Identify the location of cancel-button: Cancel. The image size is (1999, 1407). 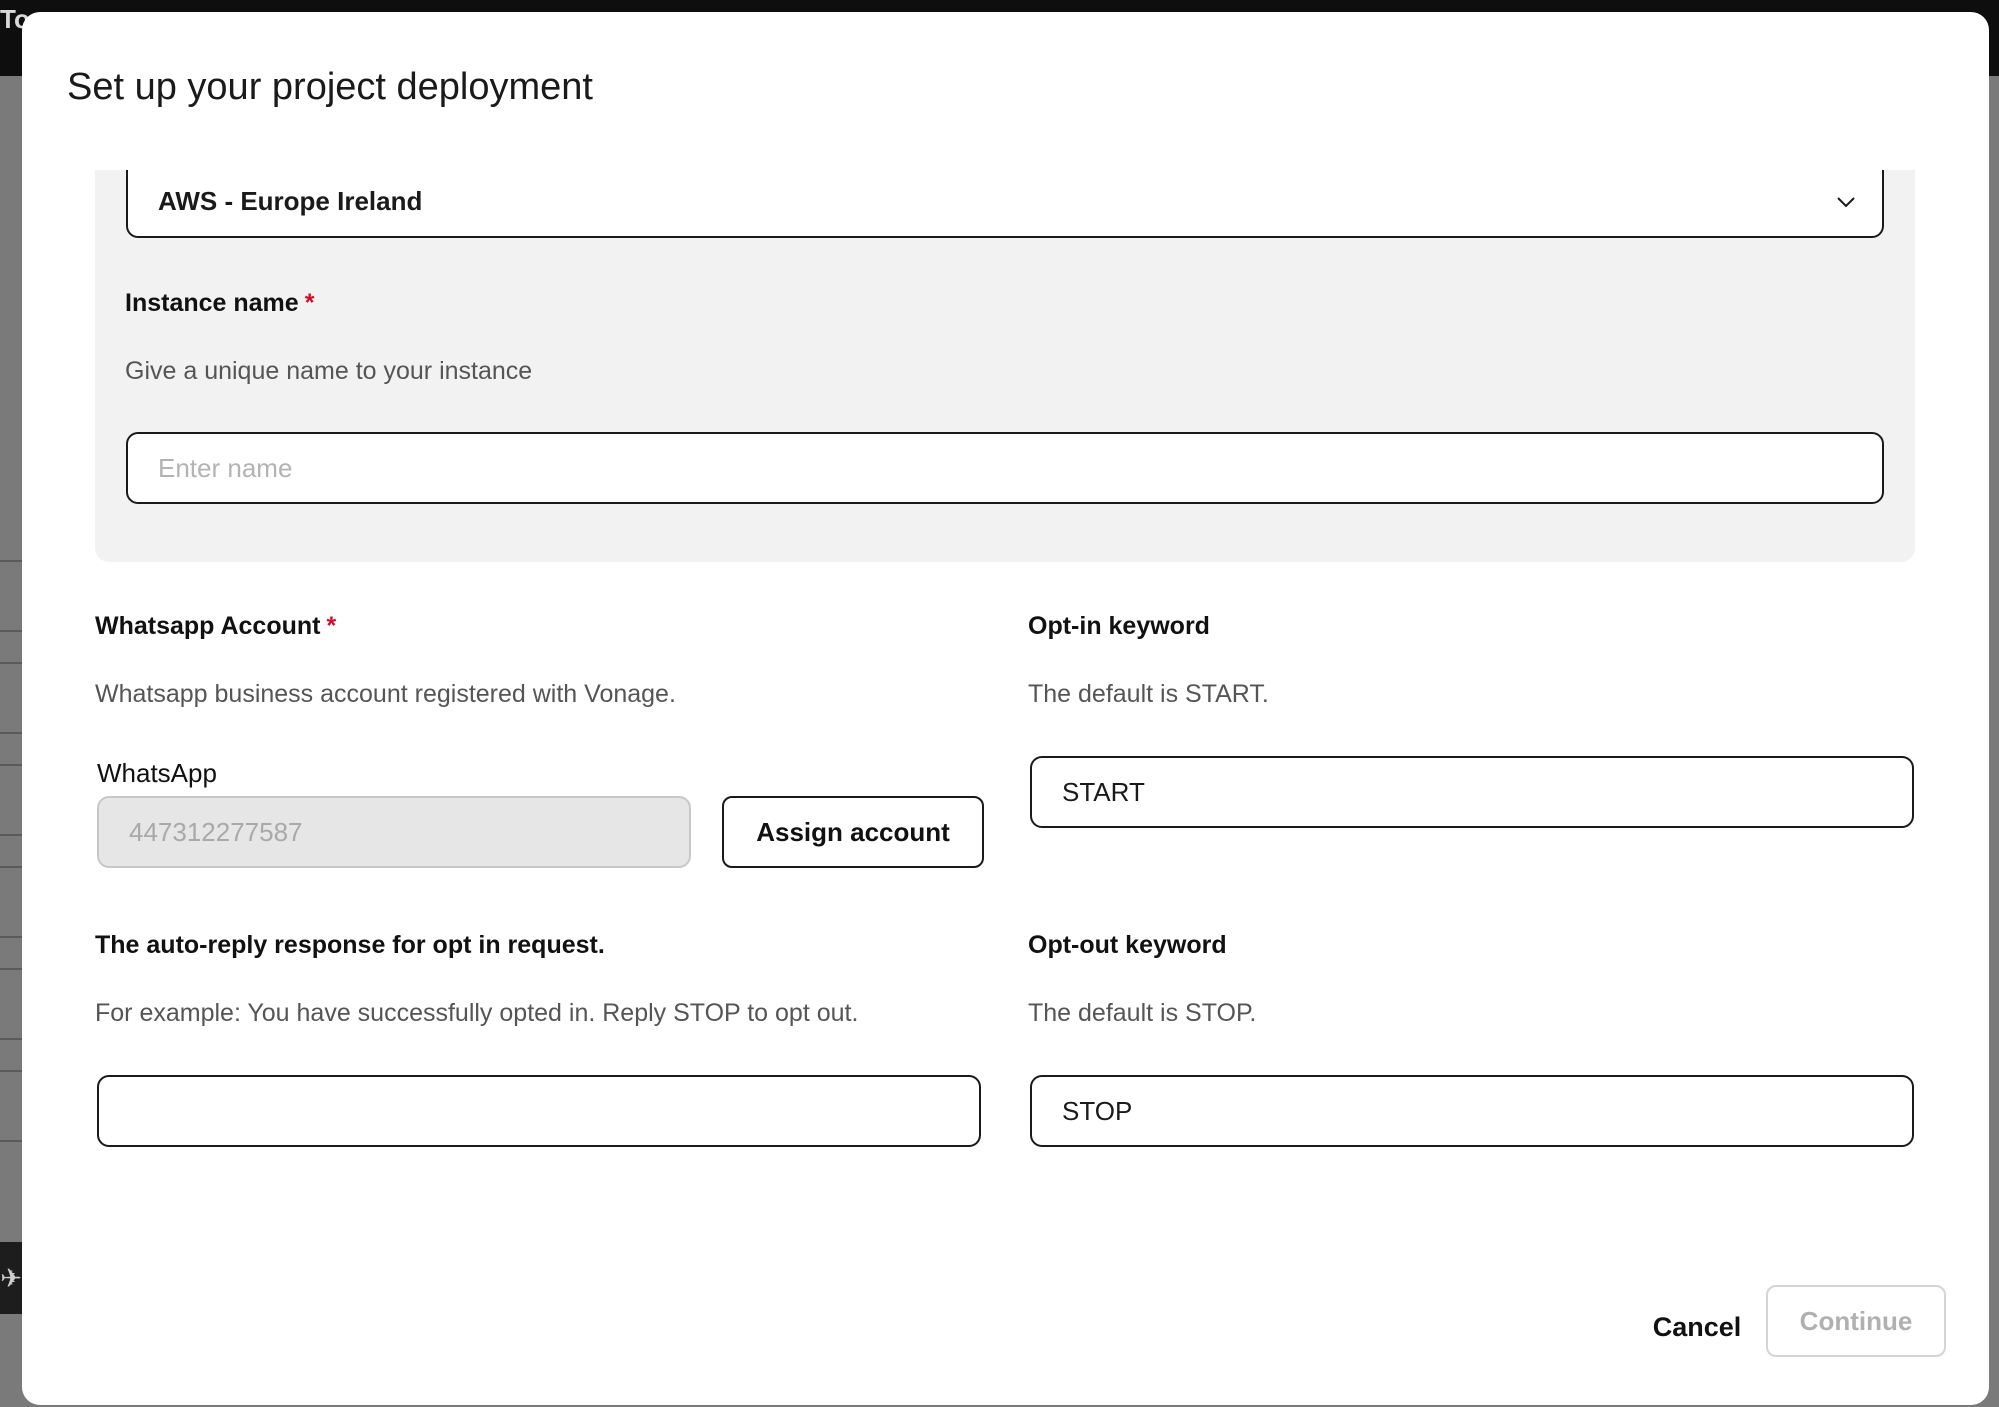
(1697, 1327).